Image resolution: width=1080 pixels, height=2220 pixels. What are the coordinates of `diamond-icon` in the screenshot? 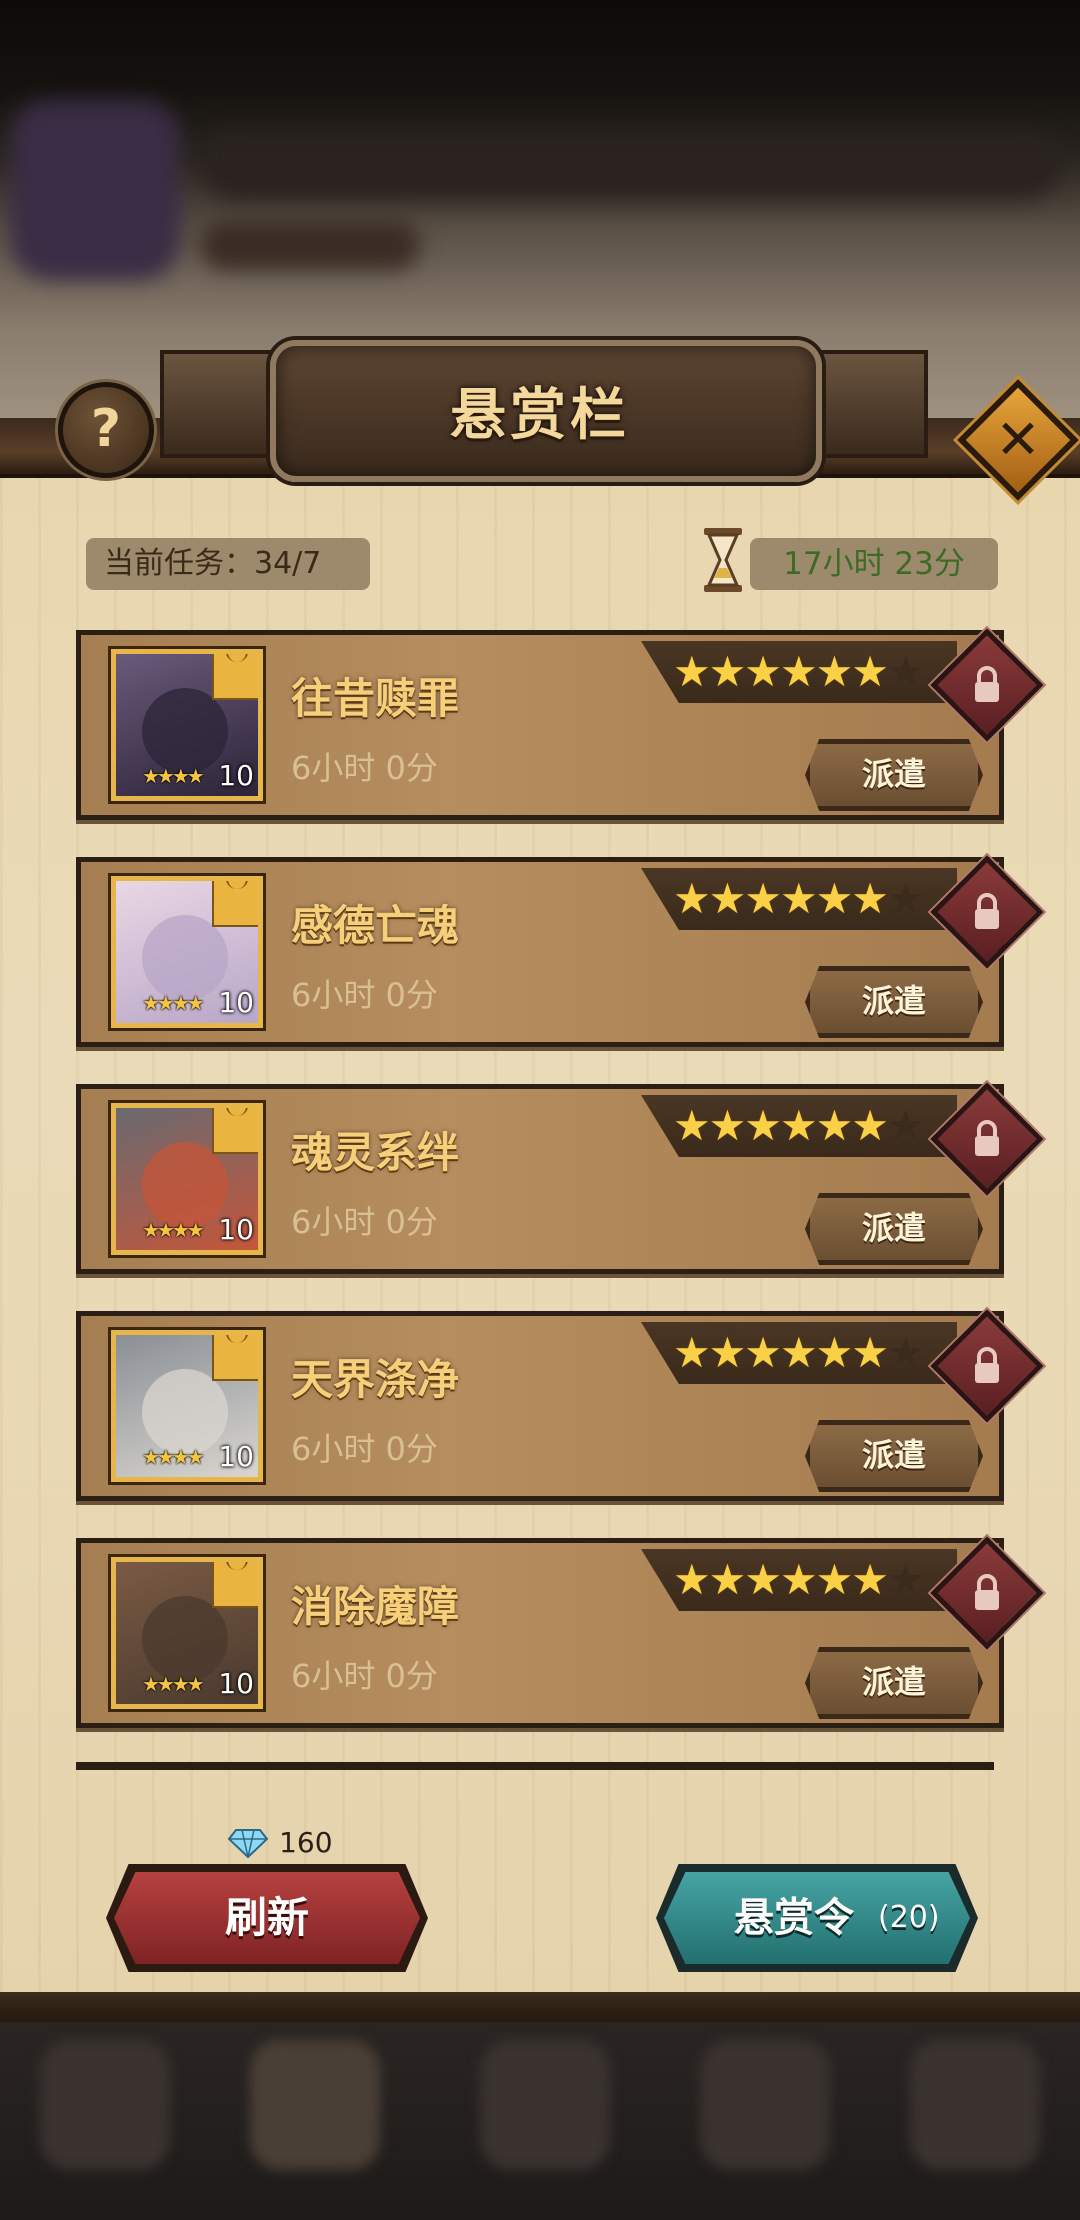 It's located at (248, 1843).